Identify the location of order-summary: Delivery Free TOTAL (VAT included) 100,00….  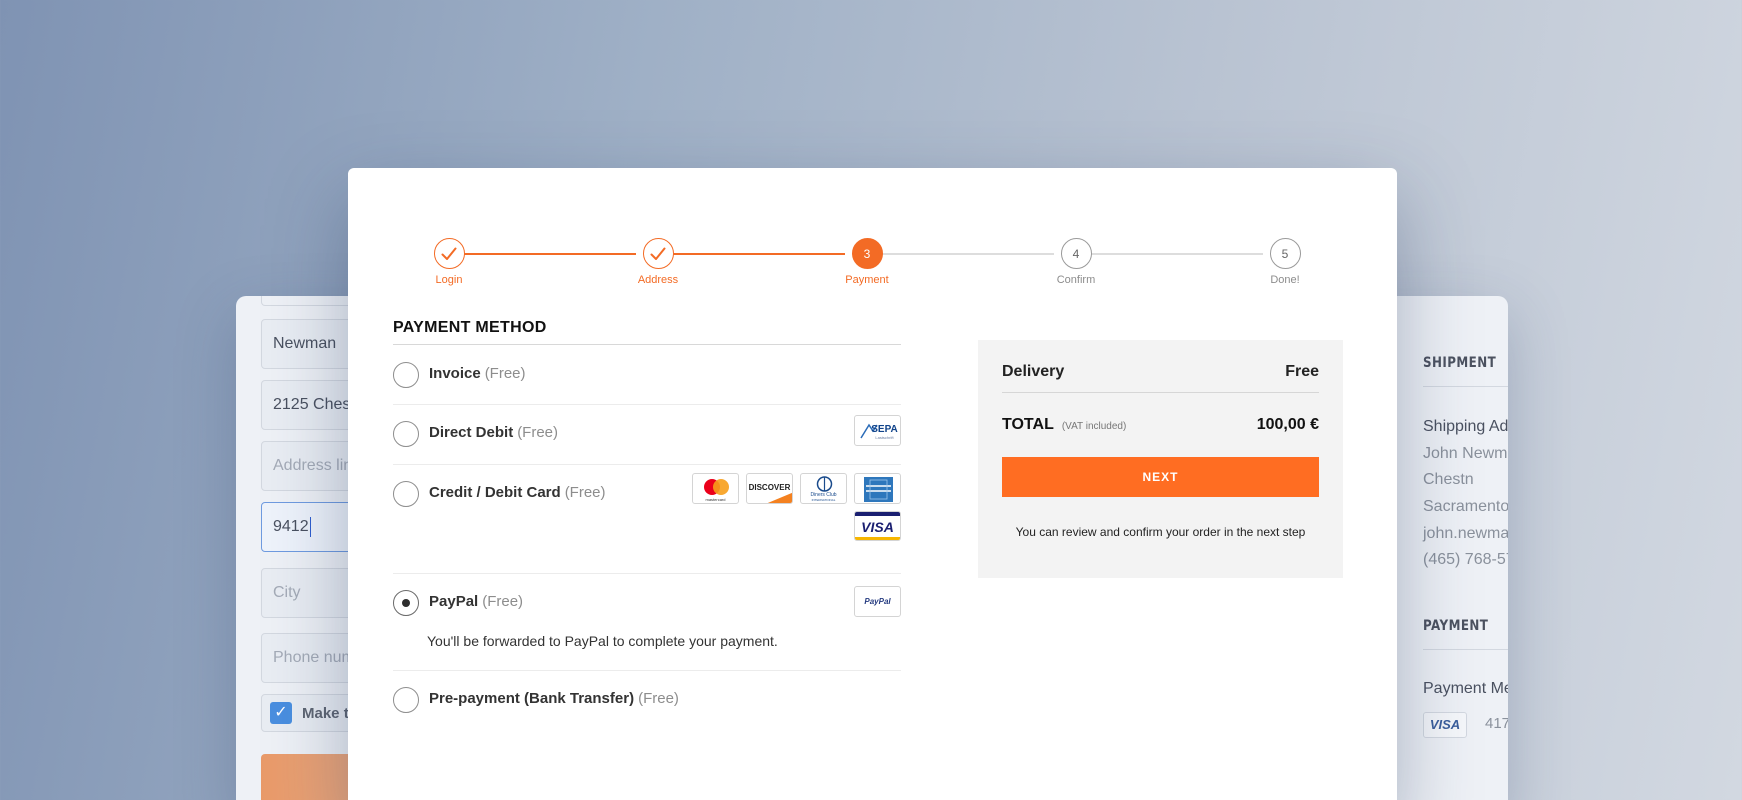
(1160, 459).